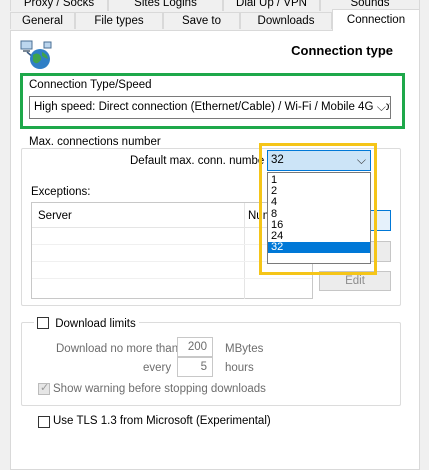 This screenshot has width=429, height=470. Describe the element at coordinates (61, 192) in the screenshot. I see `exceptions-label: Exceptions:` at that location.